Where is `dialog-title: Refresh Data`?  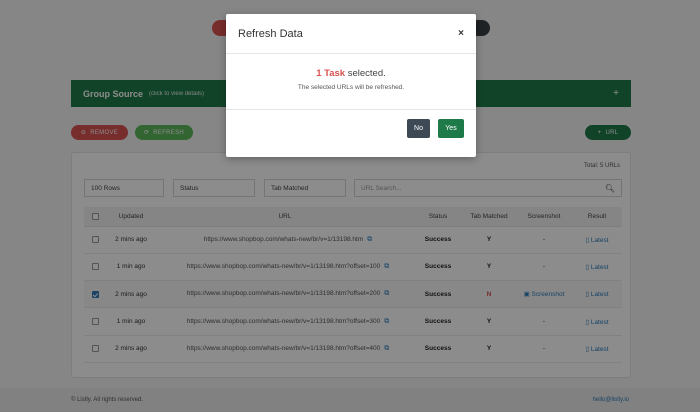 dialog-title: Refresh Data is located at coordinates (270, 33).